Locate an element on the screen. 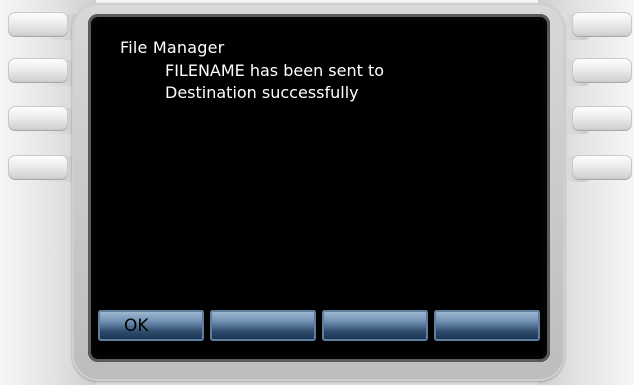 The image size is (634, 385). status-message-line-2: Destination successfully is located at coordinates (262, 92).